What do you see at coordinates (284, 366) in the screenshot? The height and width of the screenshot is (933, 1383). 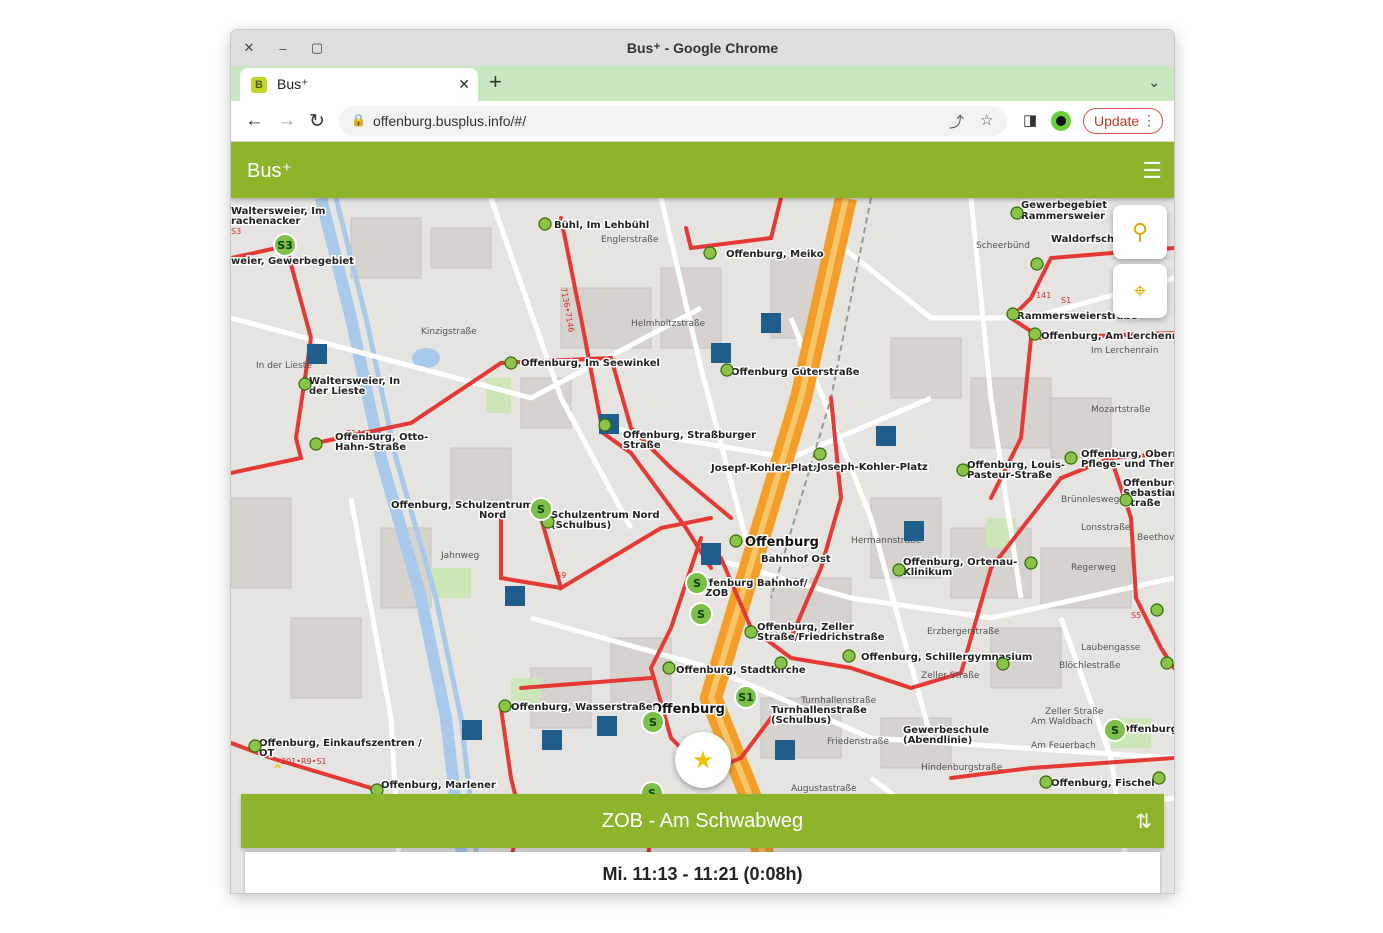 I see `svg-text: In der Lieste` at bounding box center [284, 366].